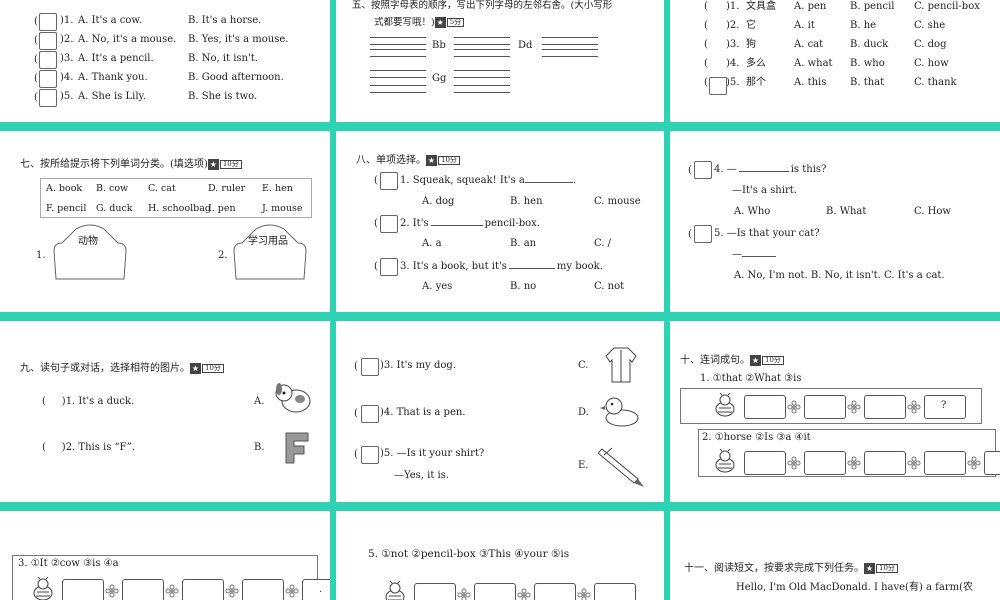 This screenshot has width=1000, height=600. What do you see at coordinates (751, 378) in the screenshot?
I see `row-1-words: 1. ①that ②What ③is` at bounding box center [751, 378].